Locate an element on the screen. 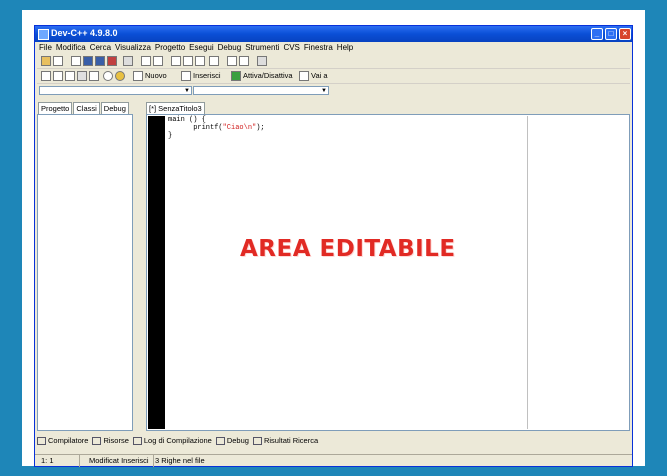 The image size is (667, 476). toggle-view-icon is located at coordinates (262, 61).